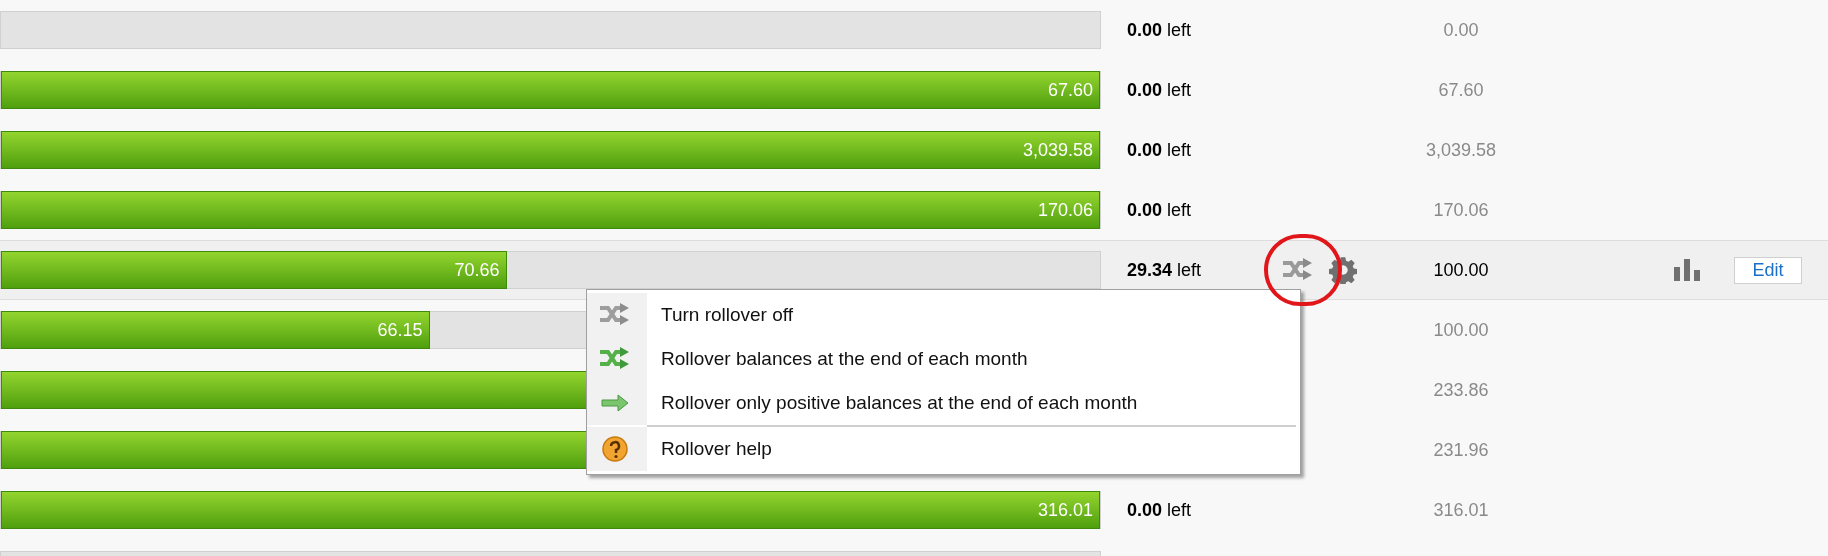 The height and width of the screenshot is (556, 1828). What do you see at coordinates (1461, 449) in the screenshot?
I see `budget-amount: 231.96` at bounding box center [1461, 449].